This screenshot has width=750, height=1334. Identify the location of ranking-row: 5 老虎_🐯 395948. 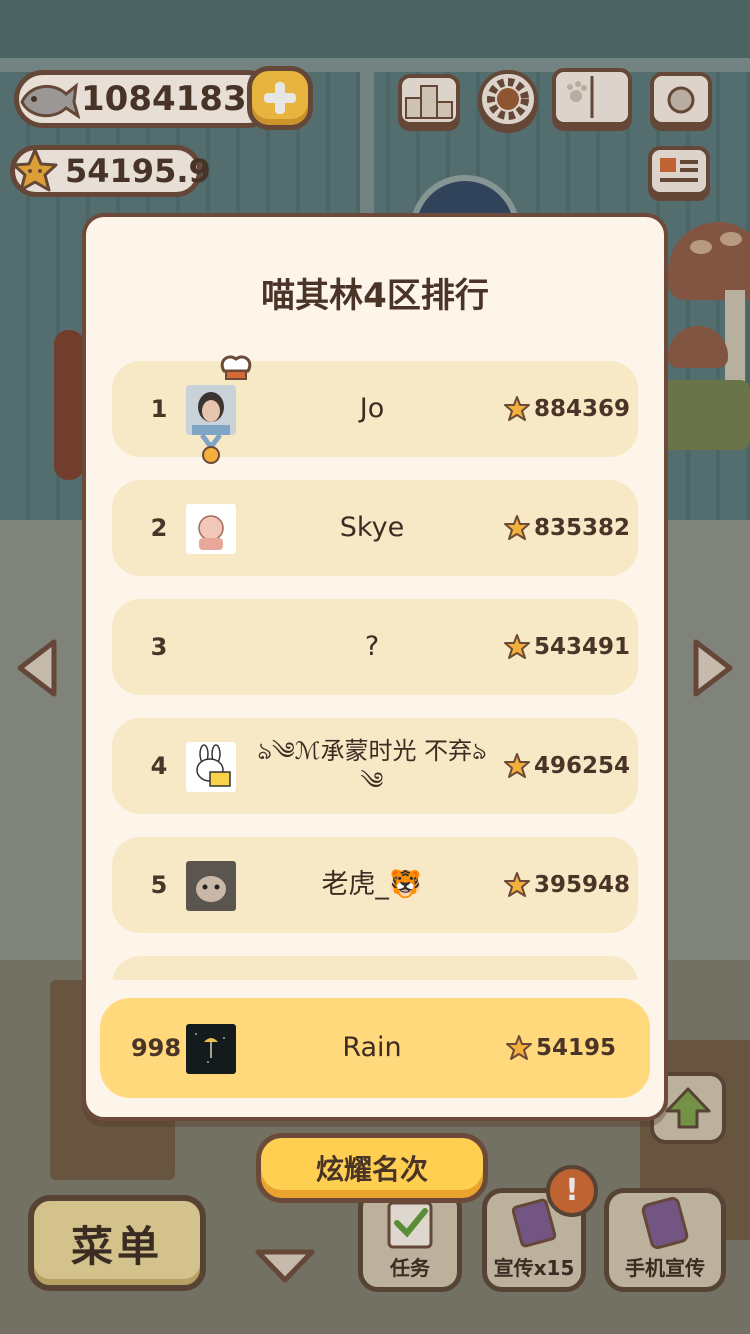
(375, 885).